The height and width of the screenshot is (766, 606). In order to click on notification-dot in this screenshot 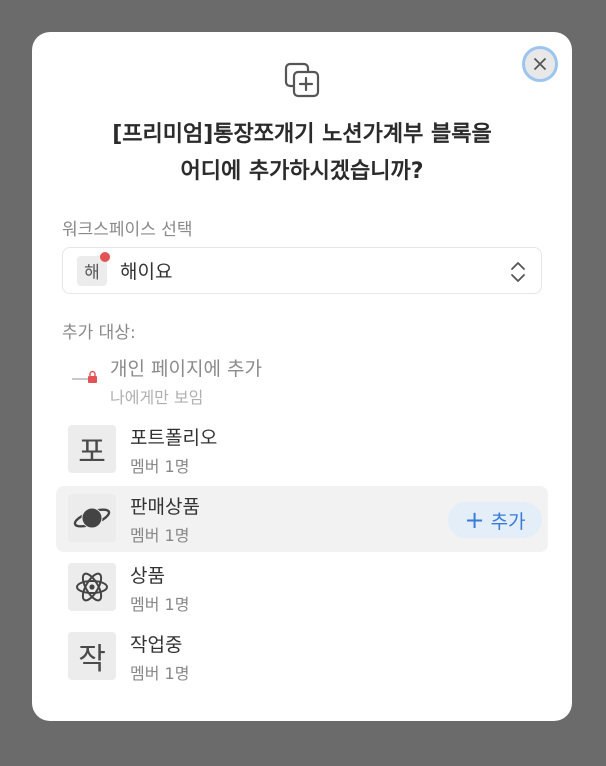, I will do `click(105, 256)`.